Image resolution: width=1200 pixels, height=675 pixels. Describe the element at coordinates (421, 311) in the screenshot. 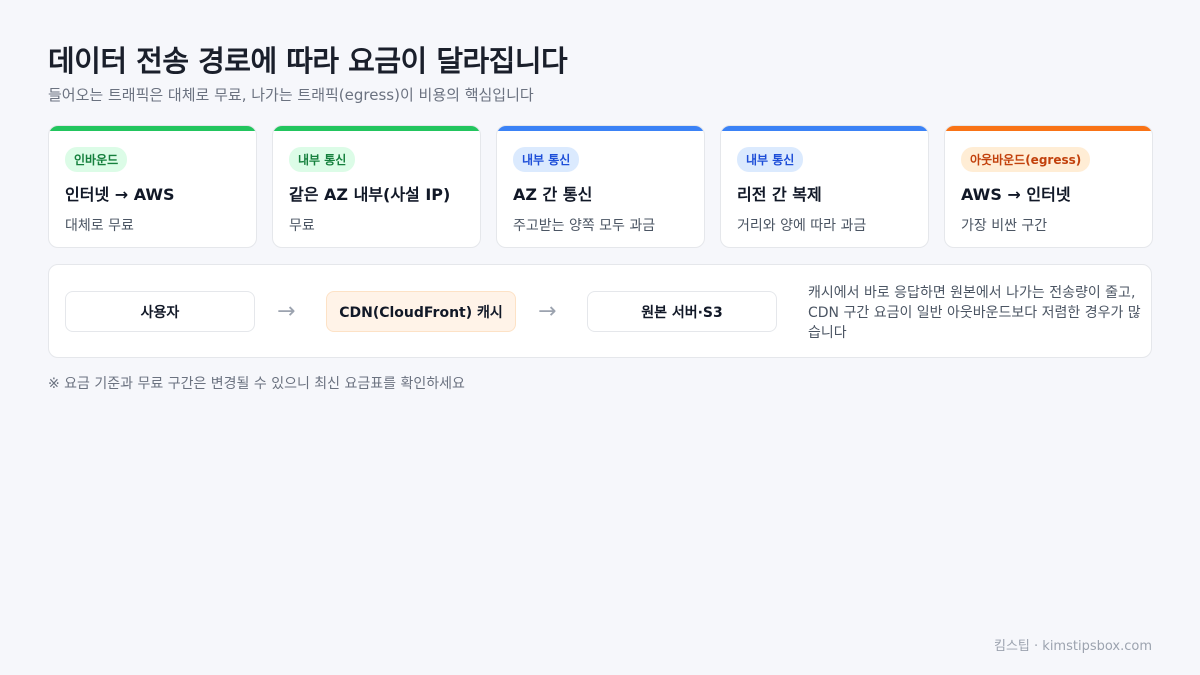

I see `flow-node-cdn: CDN(CloudFront) 캐시` at that location.